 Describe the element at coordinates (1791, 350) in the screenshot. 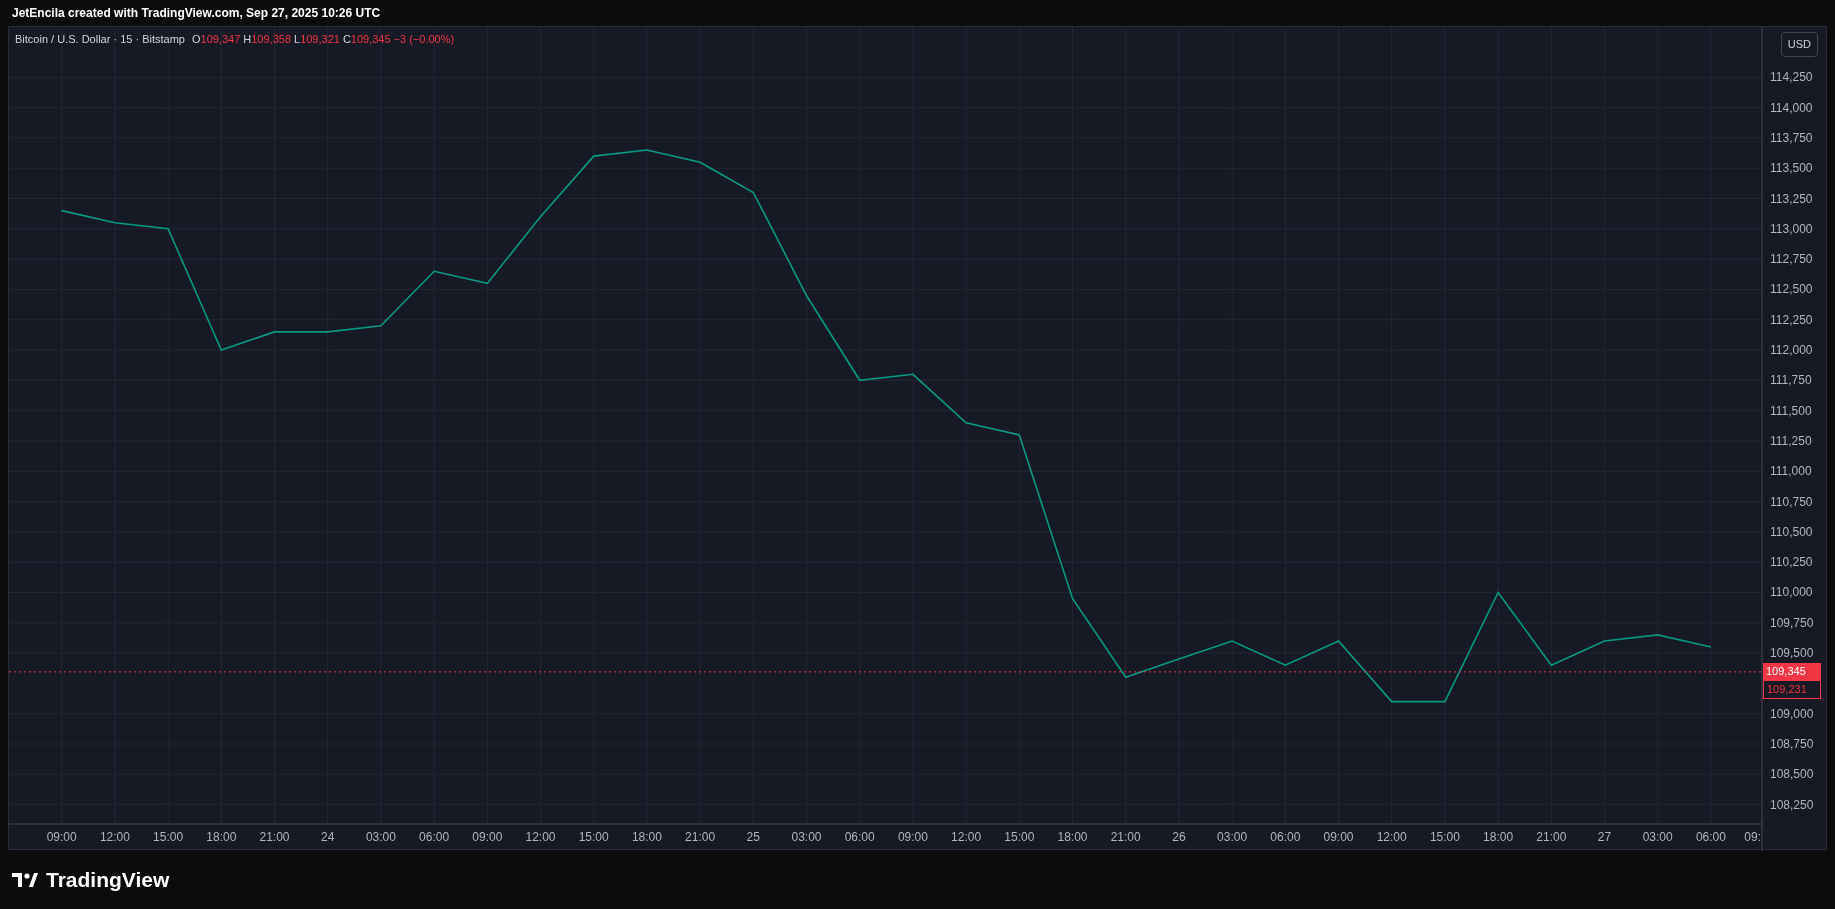

I see `price-axis-label: 112,000` at that location.